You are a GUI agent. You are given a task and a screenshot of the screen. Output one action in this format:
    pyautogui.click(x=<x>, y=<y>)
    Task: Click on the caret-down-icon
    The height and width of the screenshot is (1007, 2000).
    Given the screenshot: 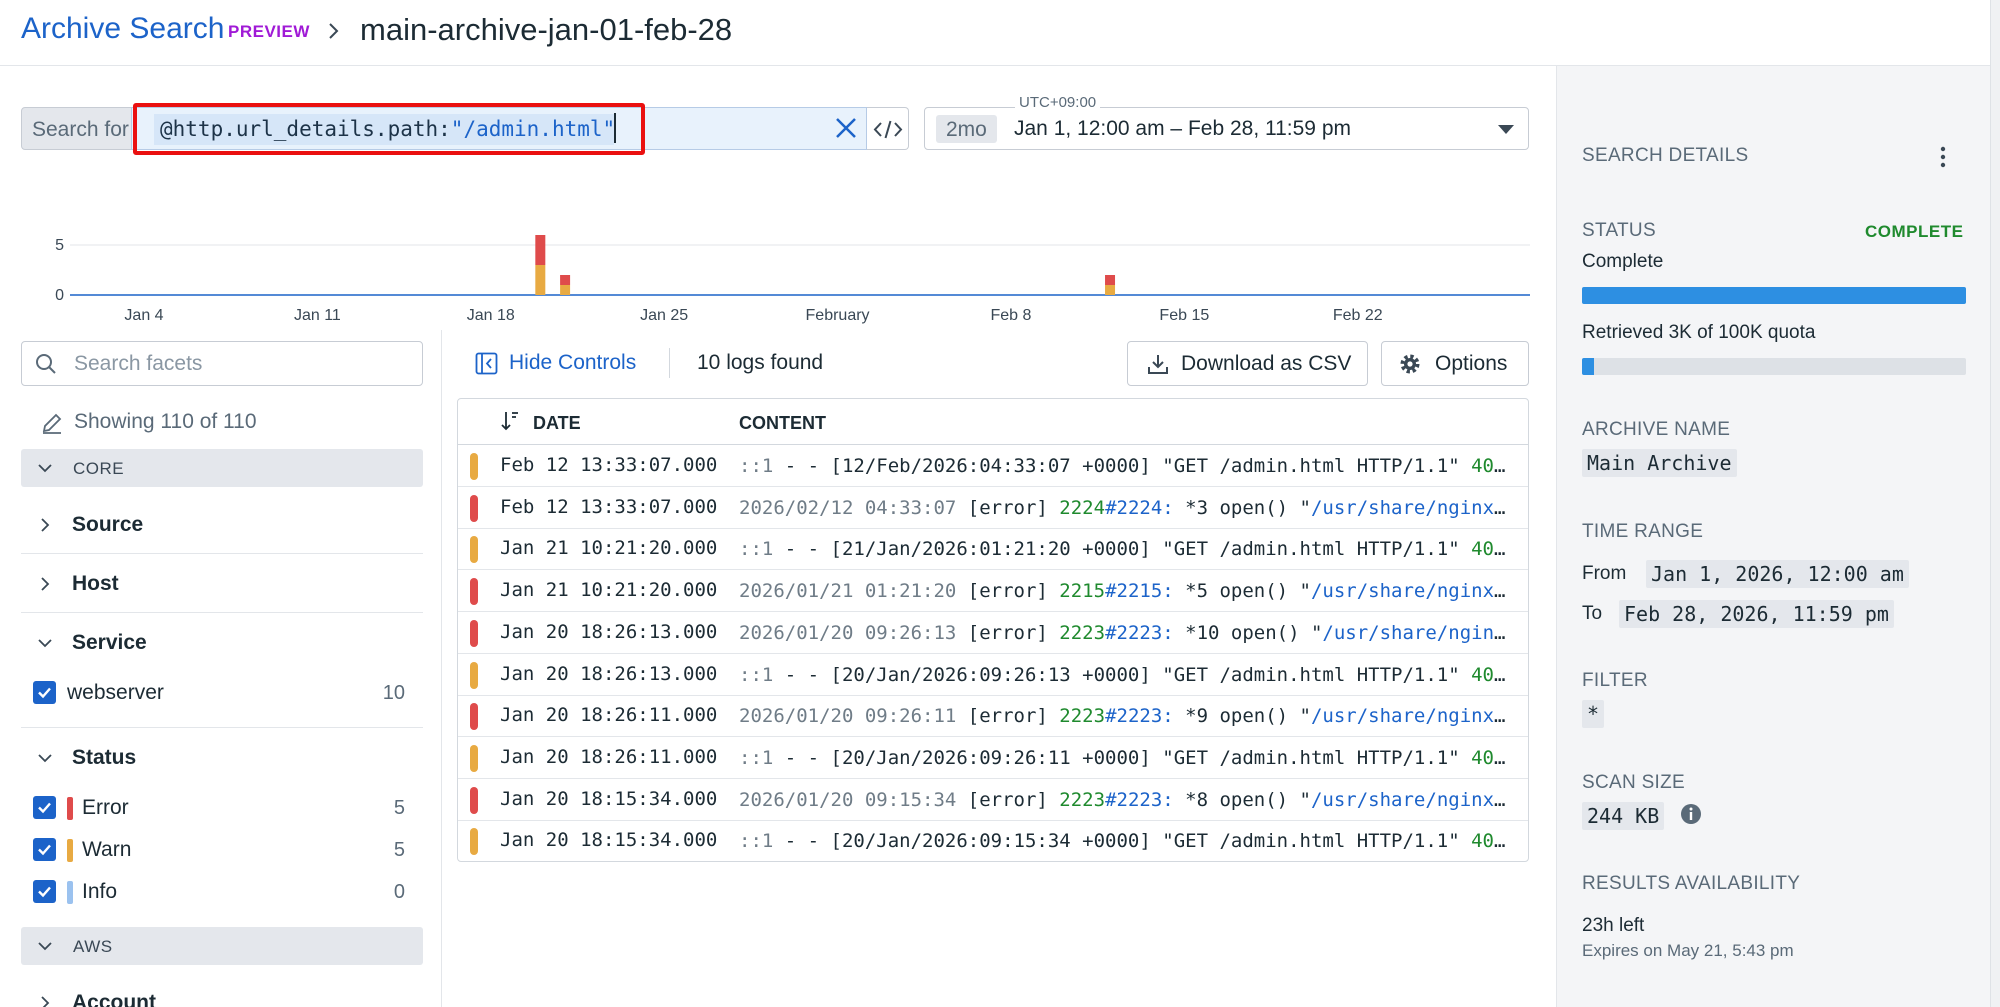 What is the action you would take?
    pyautogui.click(x=1506, y=129)
    